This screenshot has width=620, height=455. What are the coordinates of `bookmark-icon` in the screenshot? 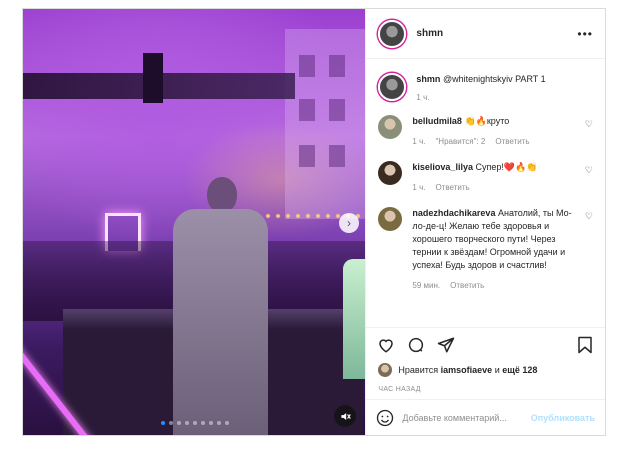 It's located at (585, 344).